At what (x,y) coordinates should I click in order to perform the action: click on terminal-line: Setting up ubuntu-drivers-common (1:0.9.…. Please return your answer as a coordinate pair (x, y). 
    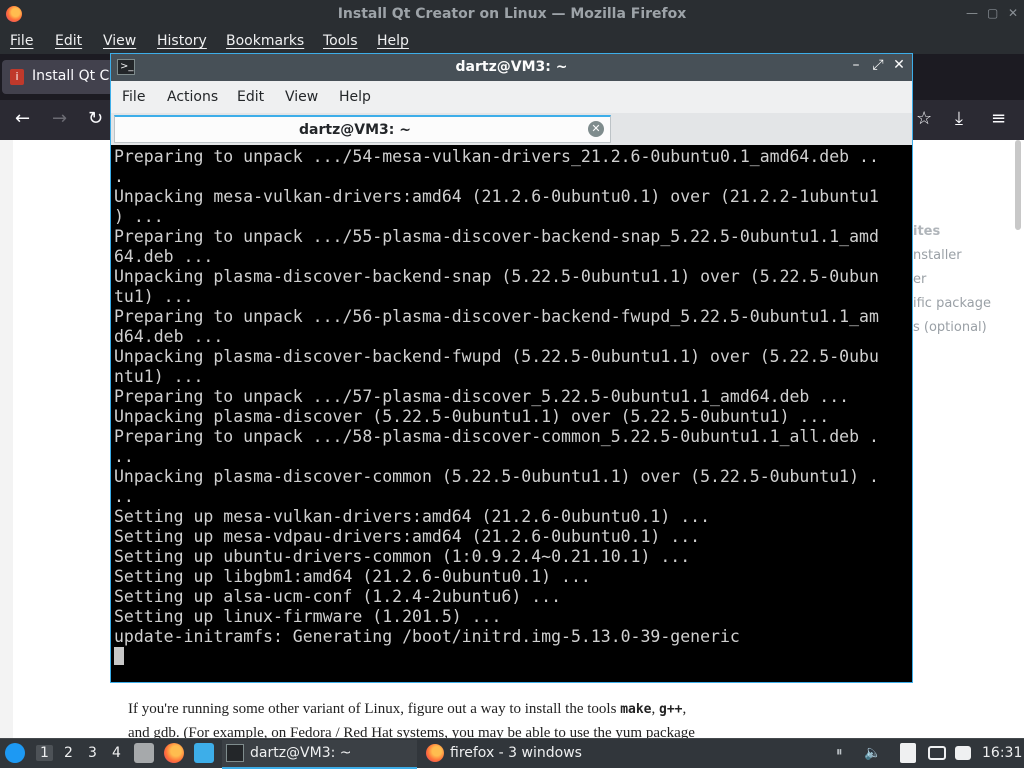
    Looking at the image, I should click on (402, 556).